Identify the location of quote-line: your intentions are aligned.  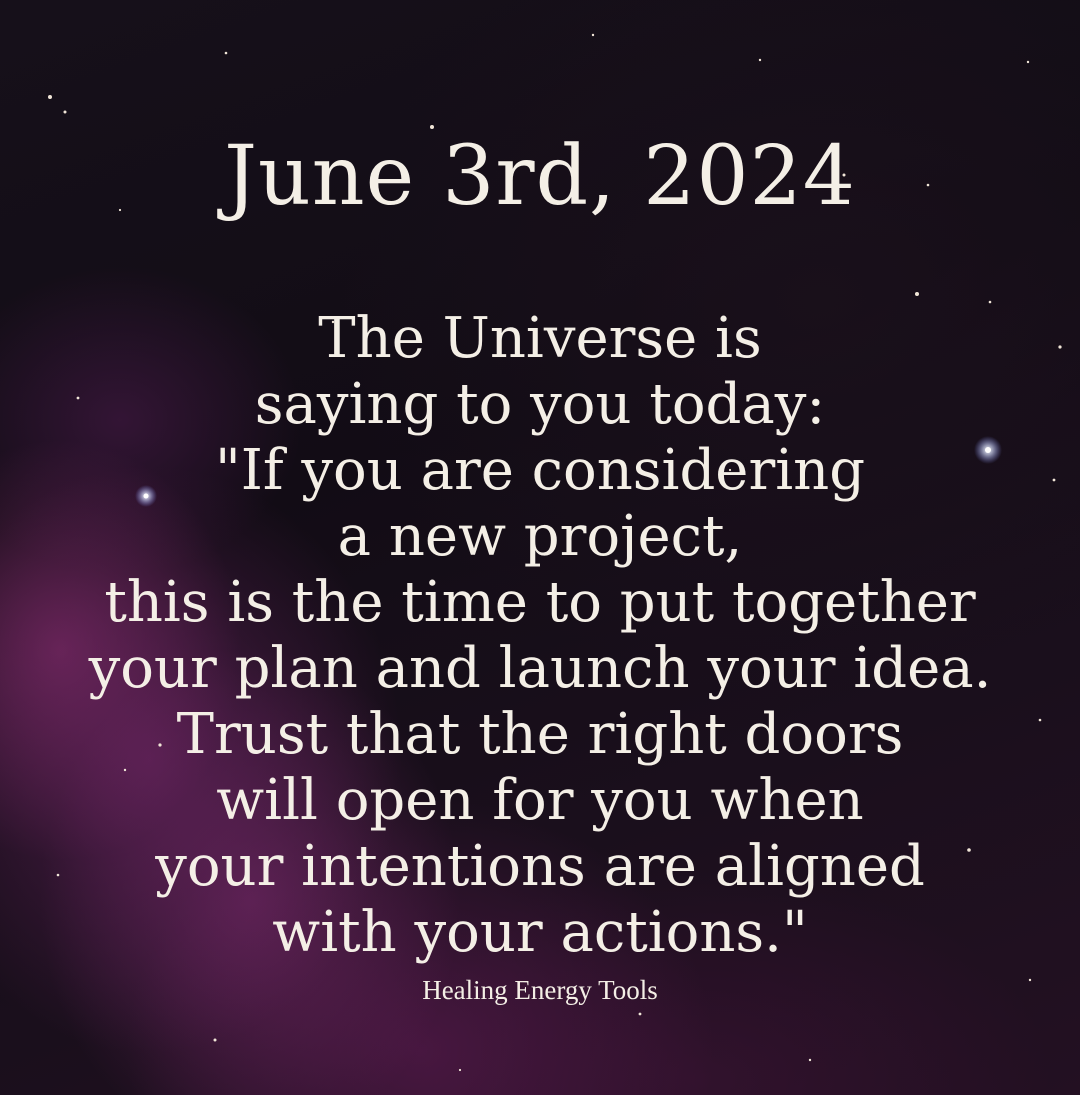
(540, 866).